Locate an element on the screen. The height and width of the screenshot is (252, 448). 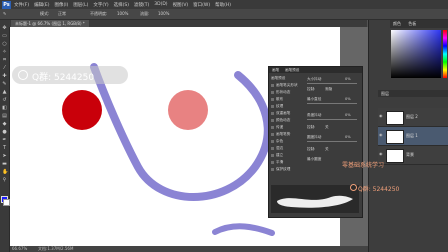
brush-option-item: 建立 is located at coordinates (277, 155).